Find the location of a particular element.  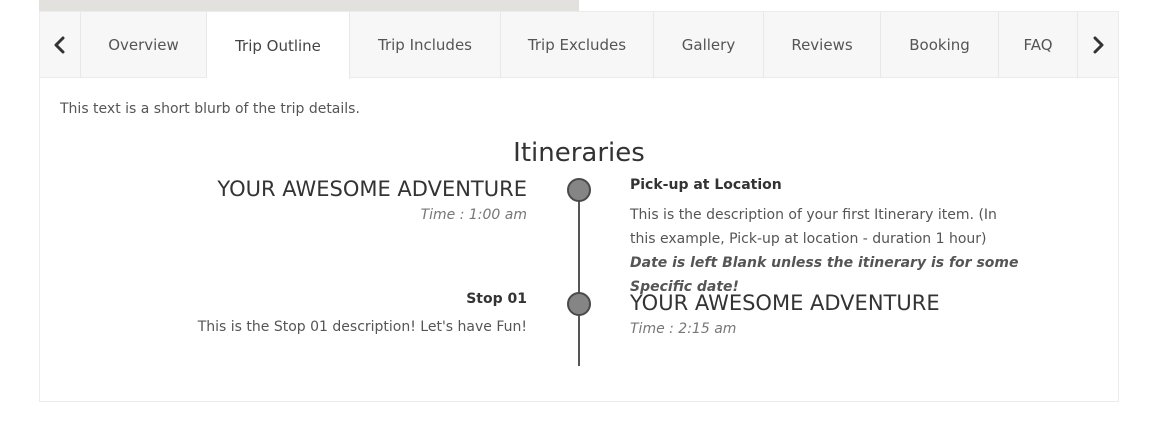

tab-trip-includes: Trip Includes is located at coordinates (425, 45).